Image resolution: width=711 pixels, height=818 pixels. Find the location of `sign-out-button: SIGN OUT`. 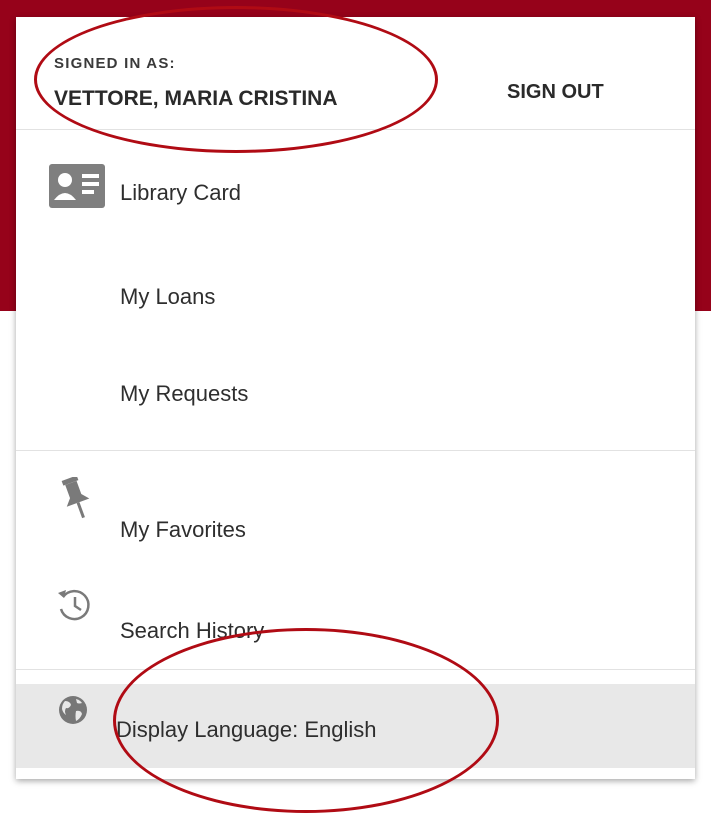

sign-out-button: SIGN OUT is located at coordinates (555, 92).